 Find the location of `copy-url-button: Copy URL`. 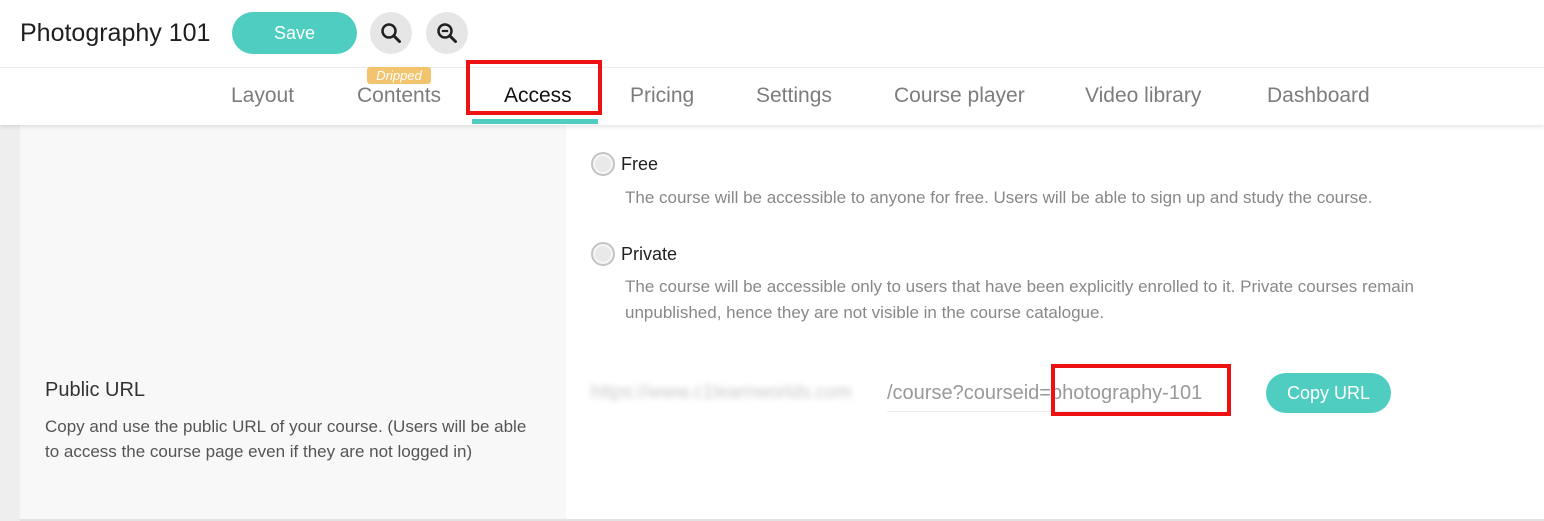

copy-url-button: Copy URL is located at coordinates (1328, 393).